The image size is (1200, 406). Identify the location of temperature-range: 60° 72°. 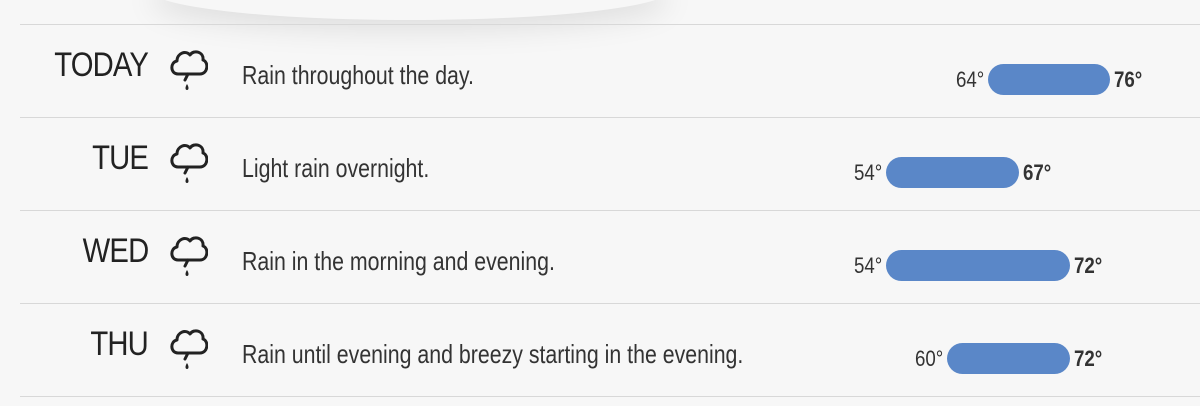
(600, 358).